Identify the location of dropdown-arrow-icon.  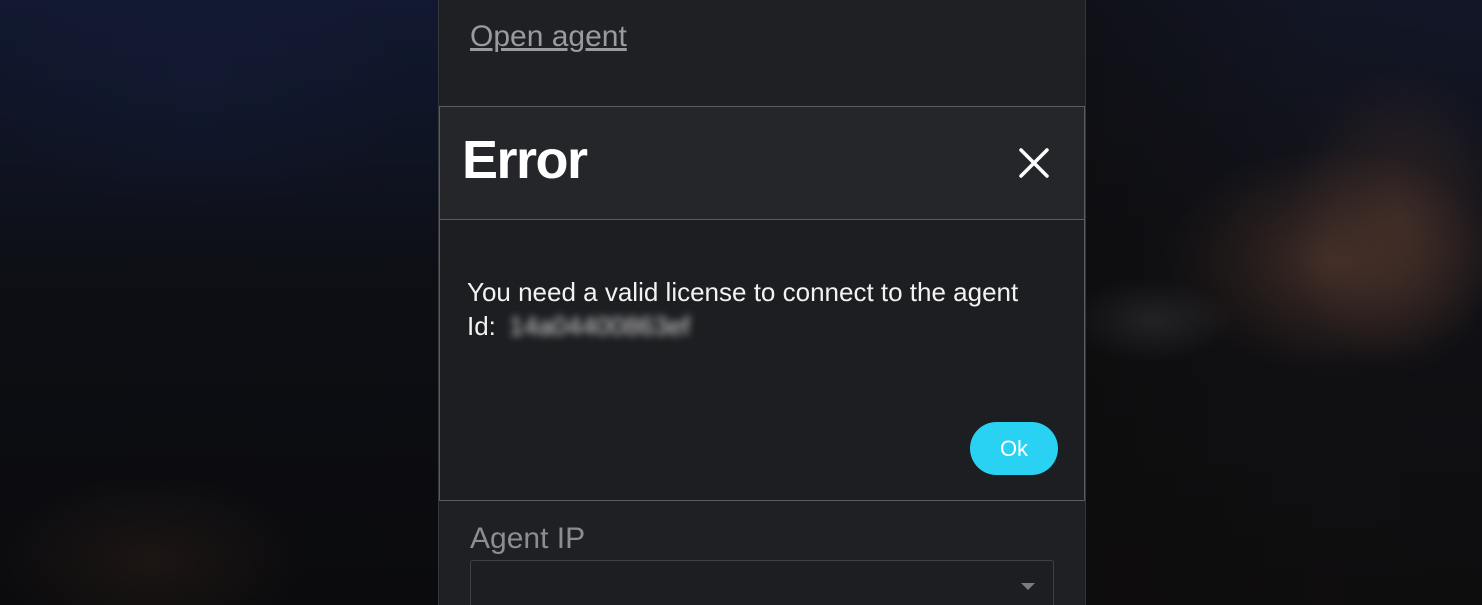
(1028, 586).